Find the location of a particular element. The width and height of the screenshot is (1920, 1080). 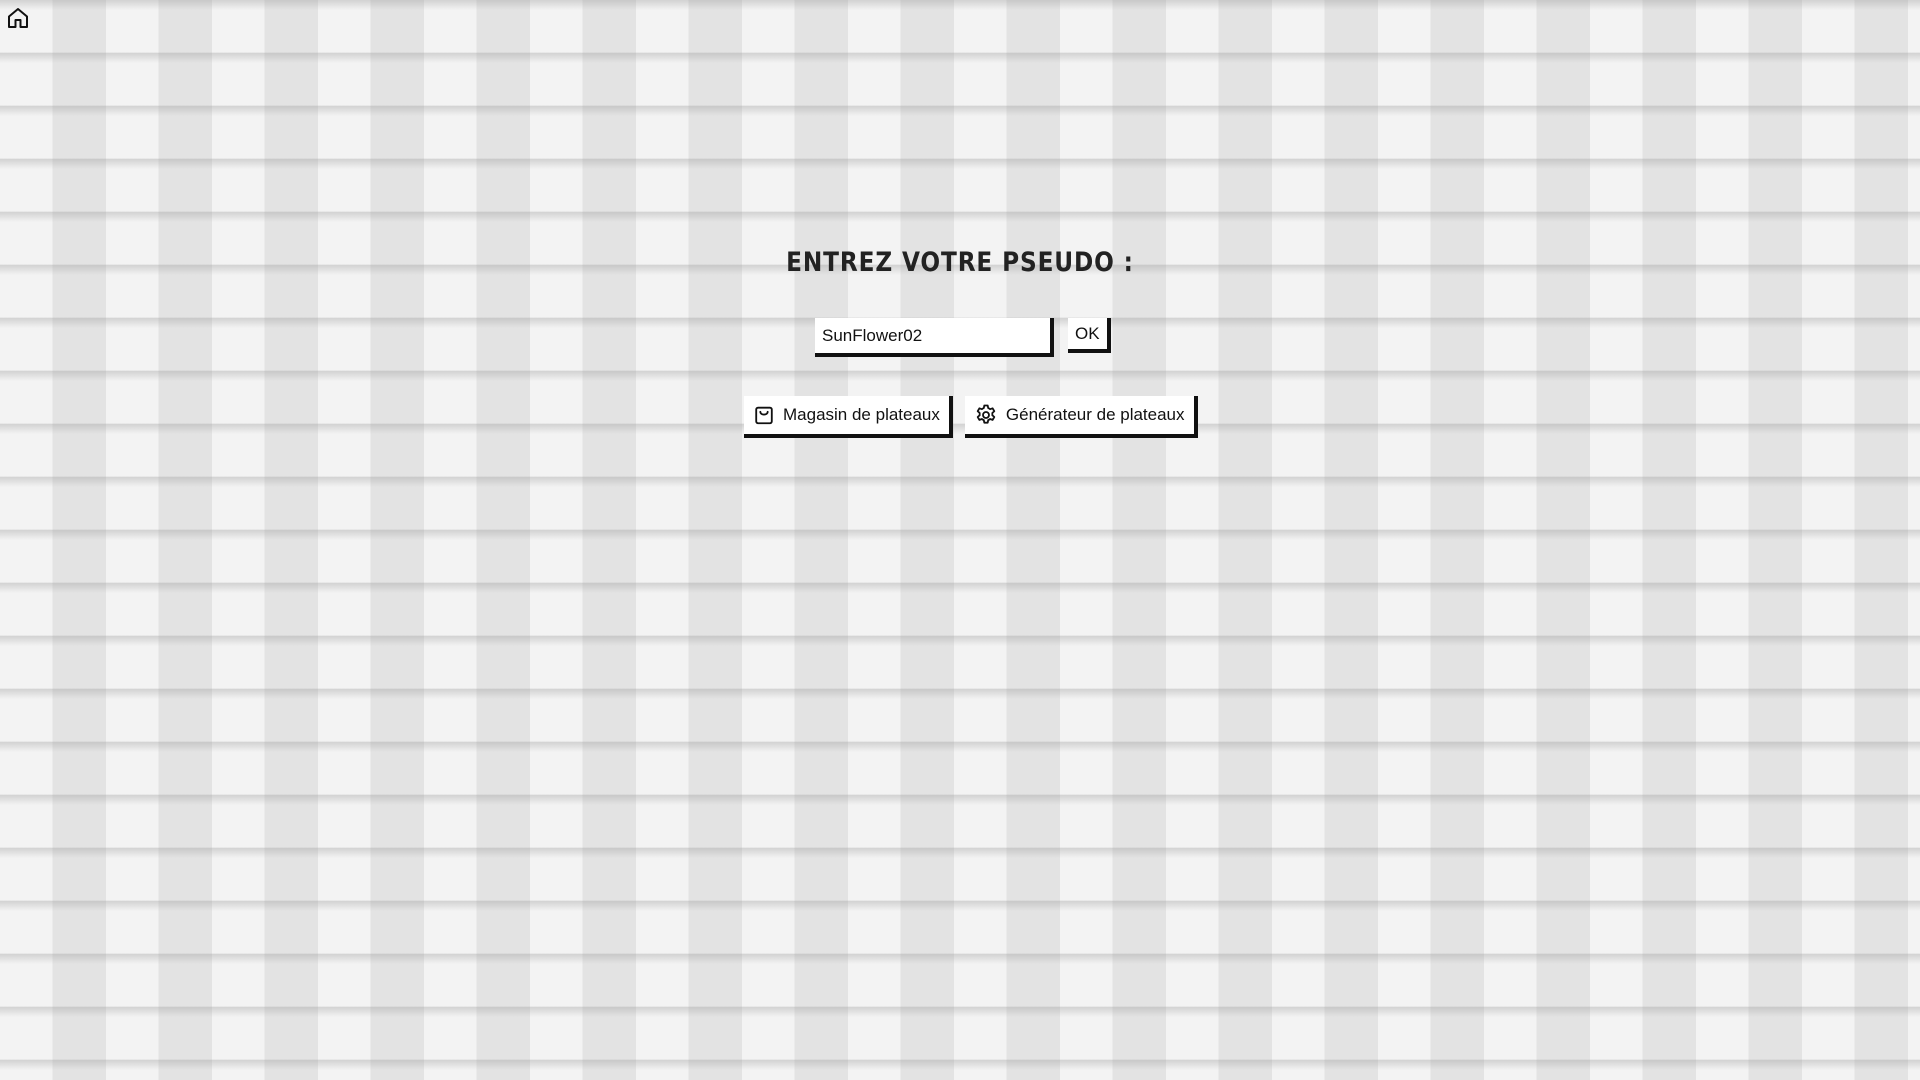

pseudo-input is located at coordinates (934, 337).